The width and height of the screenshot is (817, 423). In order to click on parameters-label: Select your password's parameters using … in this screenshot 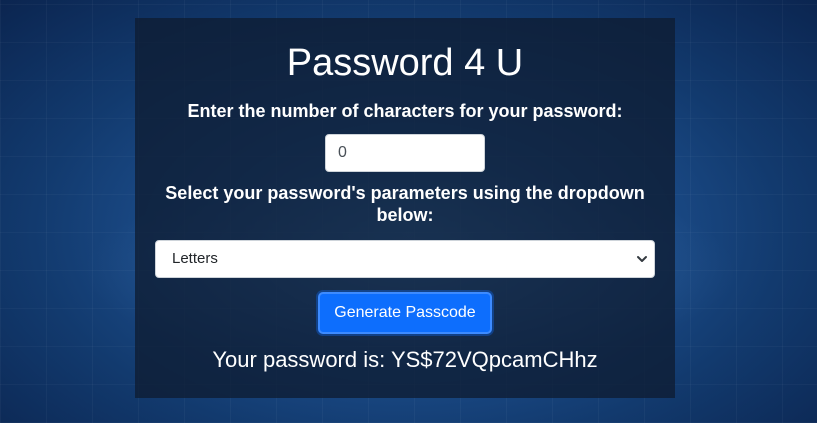, I will do `click(405, 204)`.